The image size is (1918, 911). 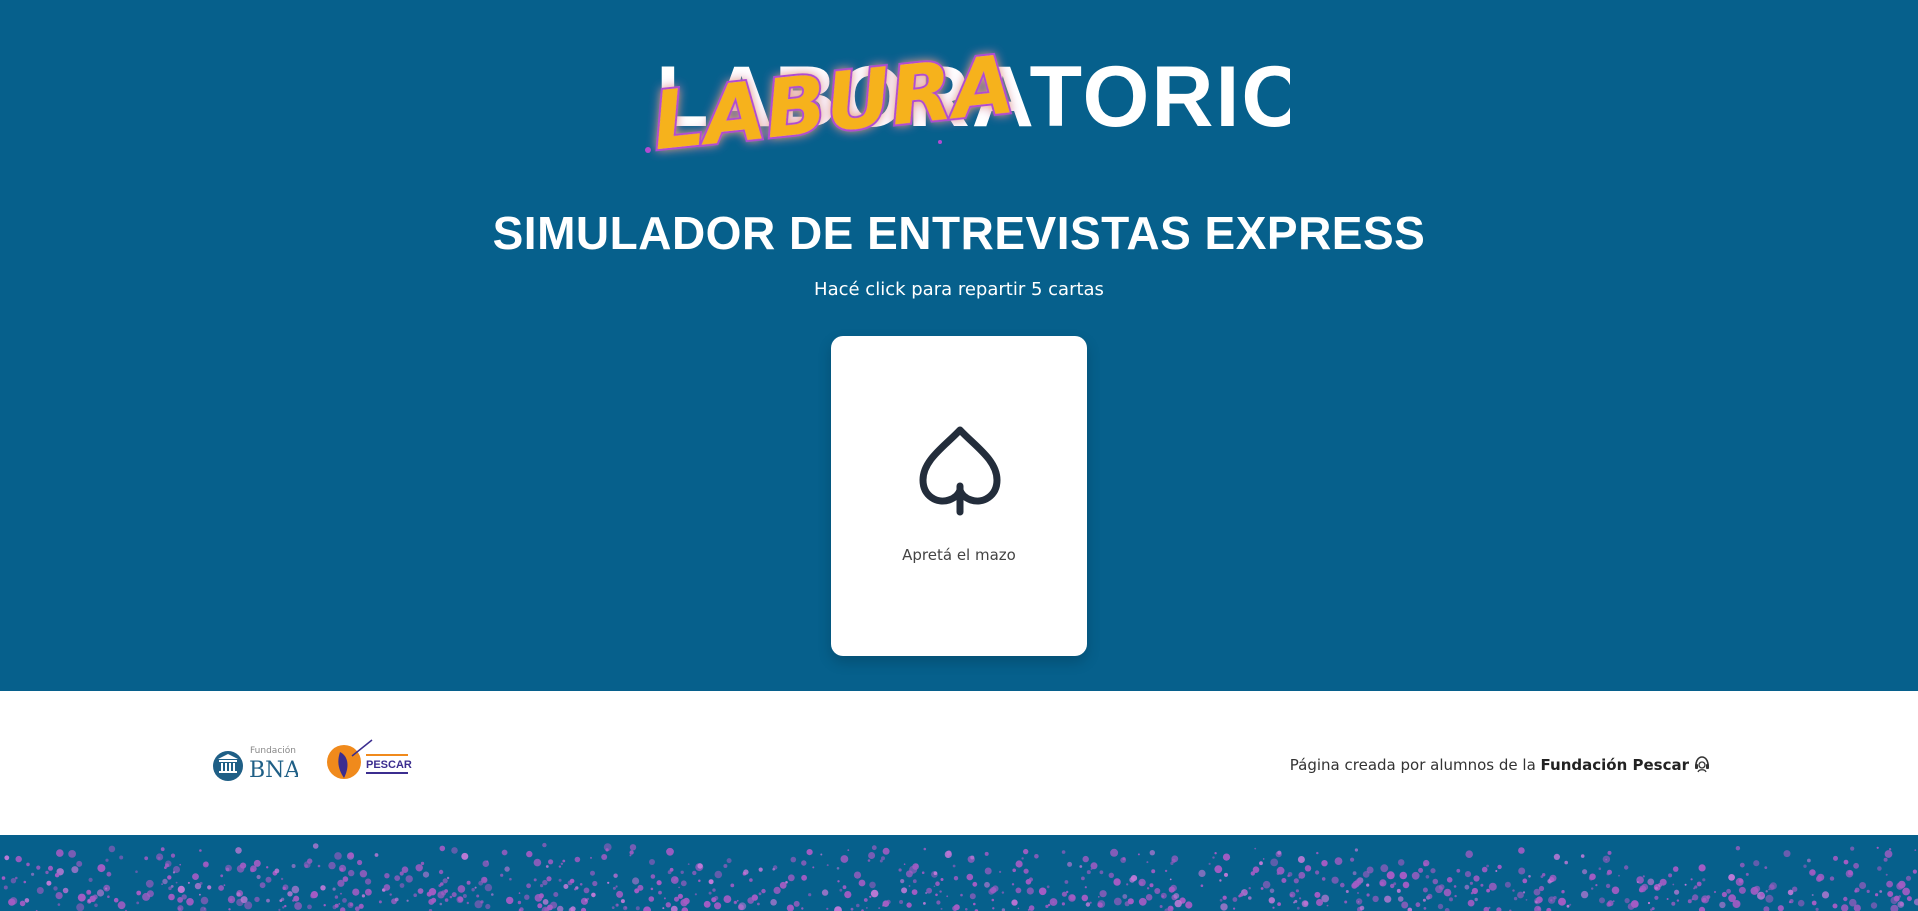 What do you see at coordinates (1615, 765) in the screenshot?
I see `credit-org-link: Fundación Pescar` at bounding box center [1615, 765].